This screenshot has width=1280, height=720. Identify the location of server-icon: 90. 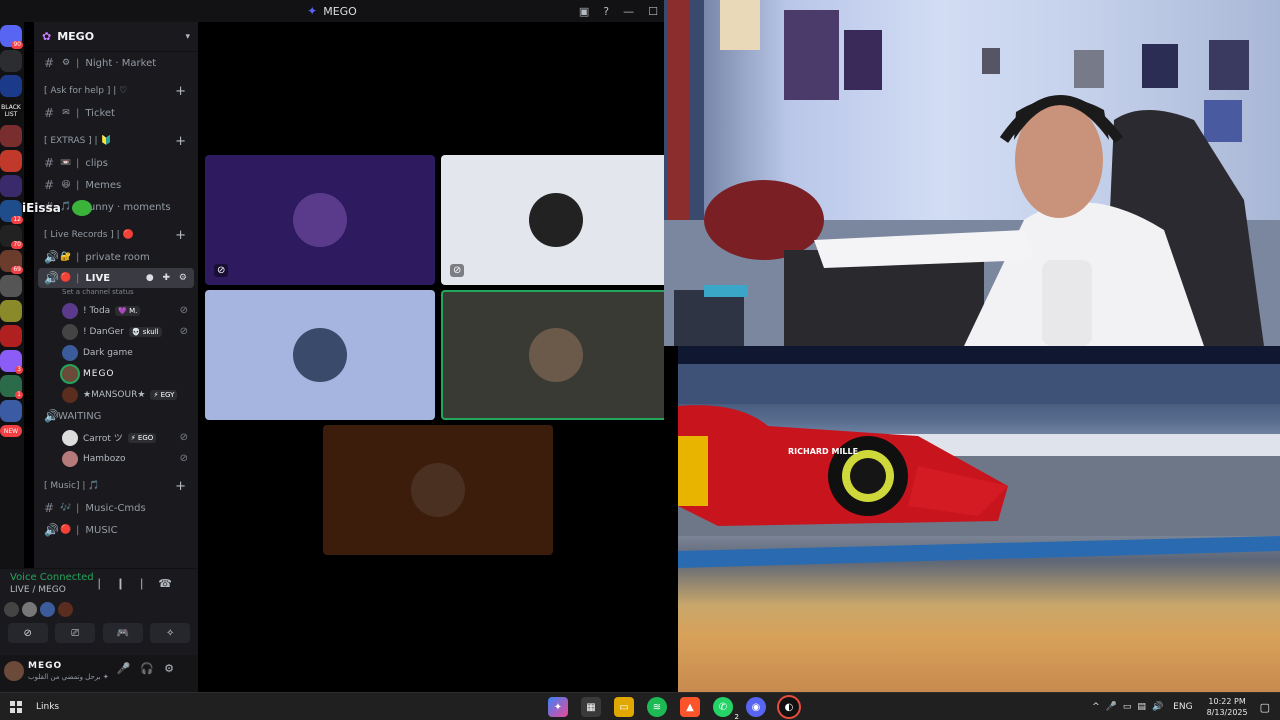
(11, 37).